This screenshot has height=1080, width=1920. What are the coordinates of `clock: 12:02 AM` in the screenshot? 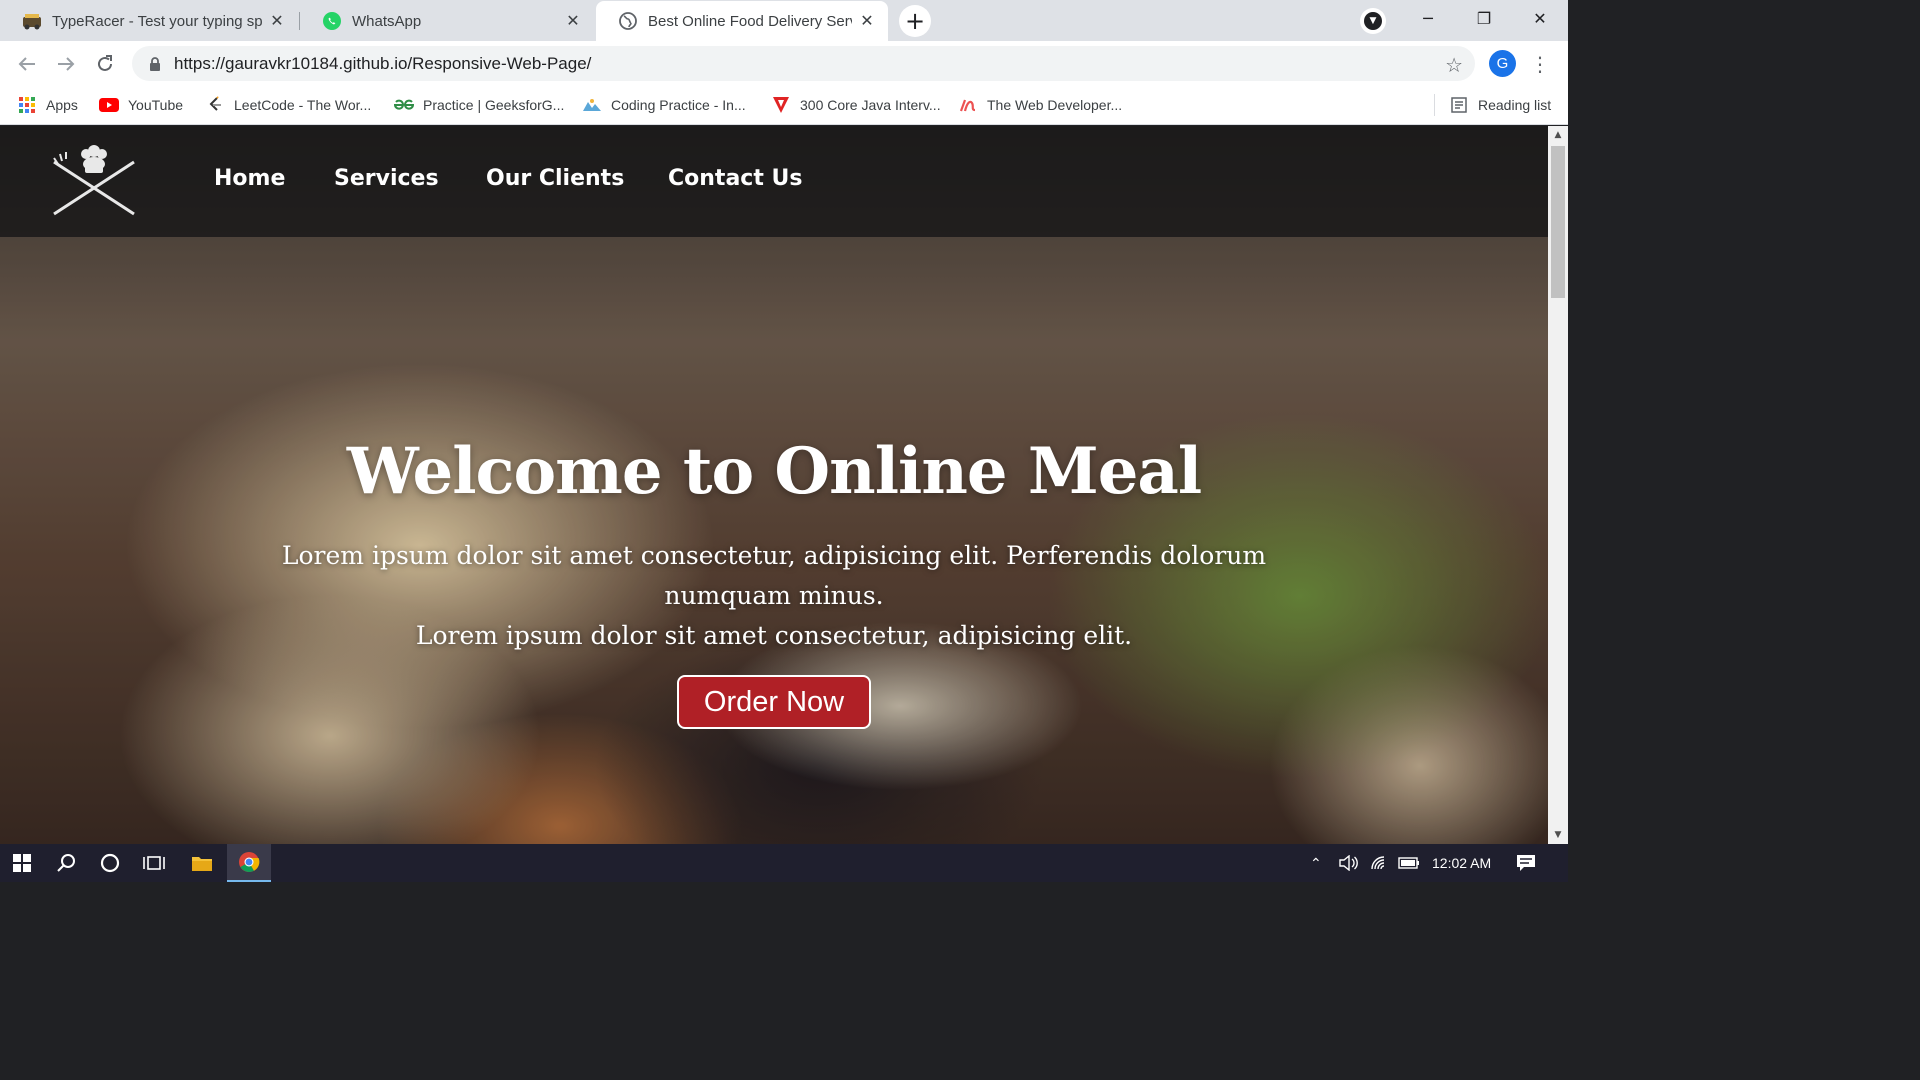 It's located at (1461, 863).